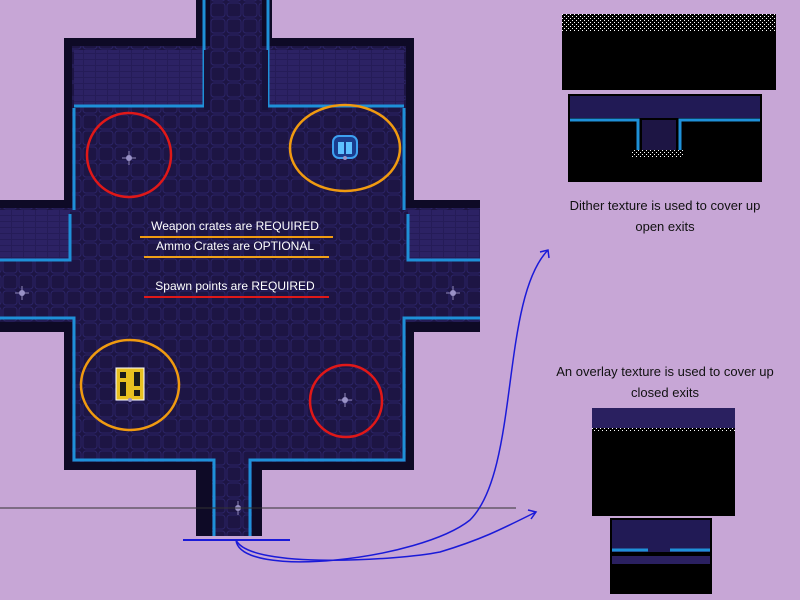 The width and height of the screenshot is (800, 600). I want to click on overlay-note-line2: closed exits, so click(665, 392).